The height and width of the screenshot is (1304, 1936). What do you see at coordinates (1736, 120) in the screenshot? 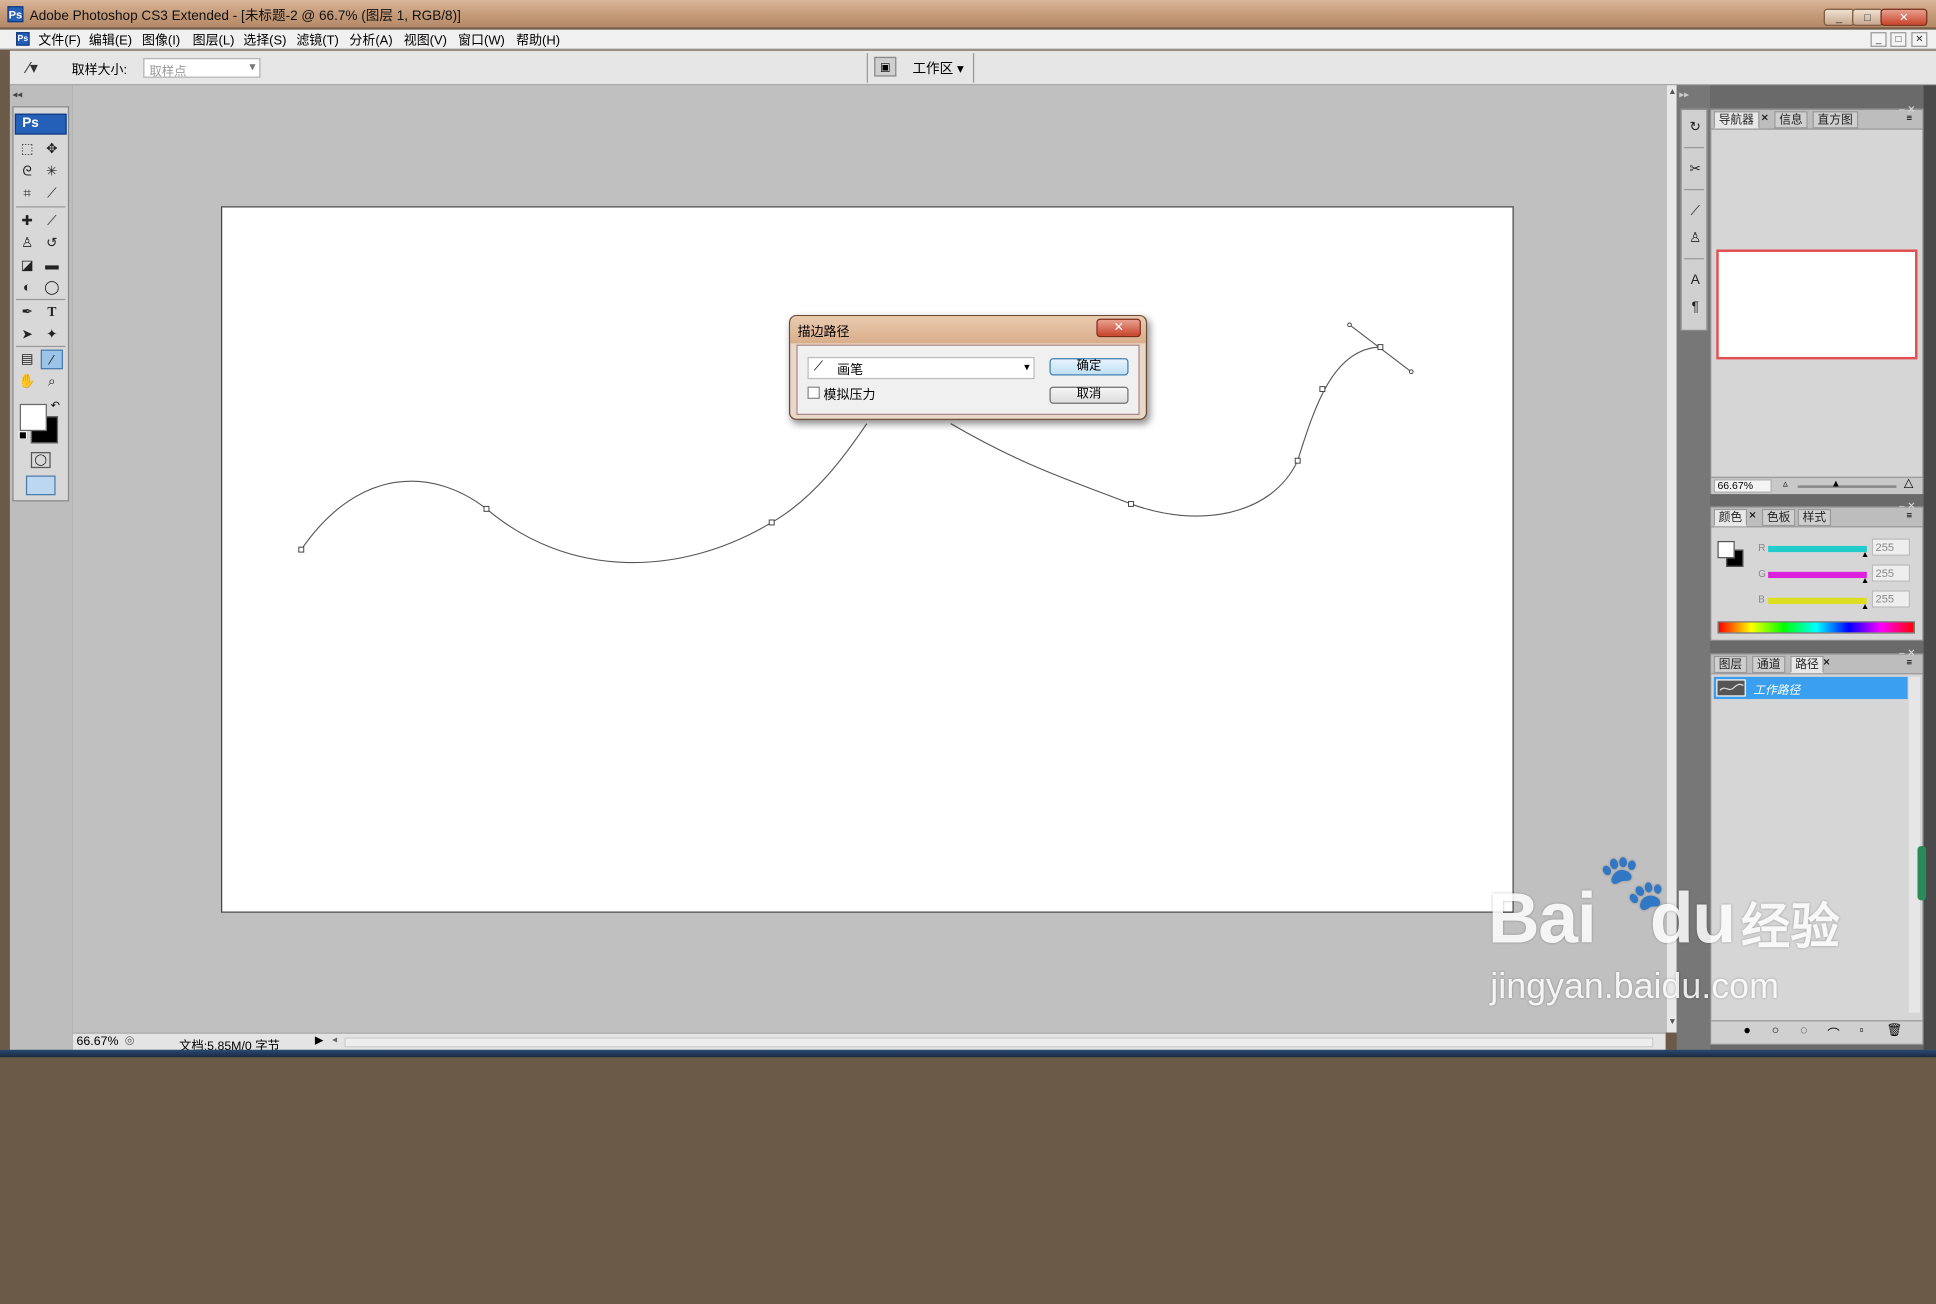
I see `tab-navigator: 导航器` at bounding box center [1736, 120].